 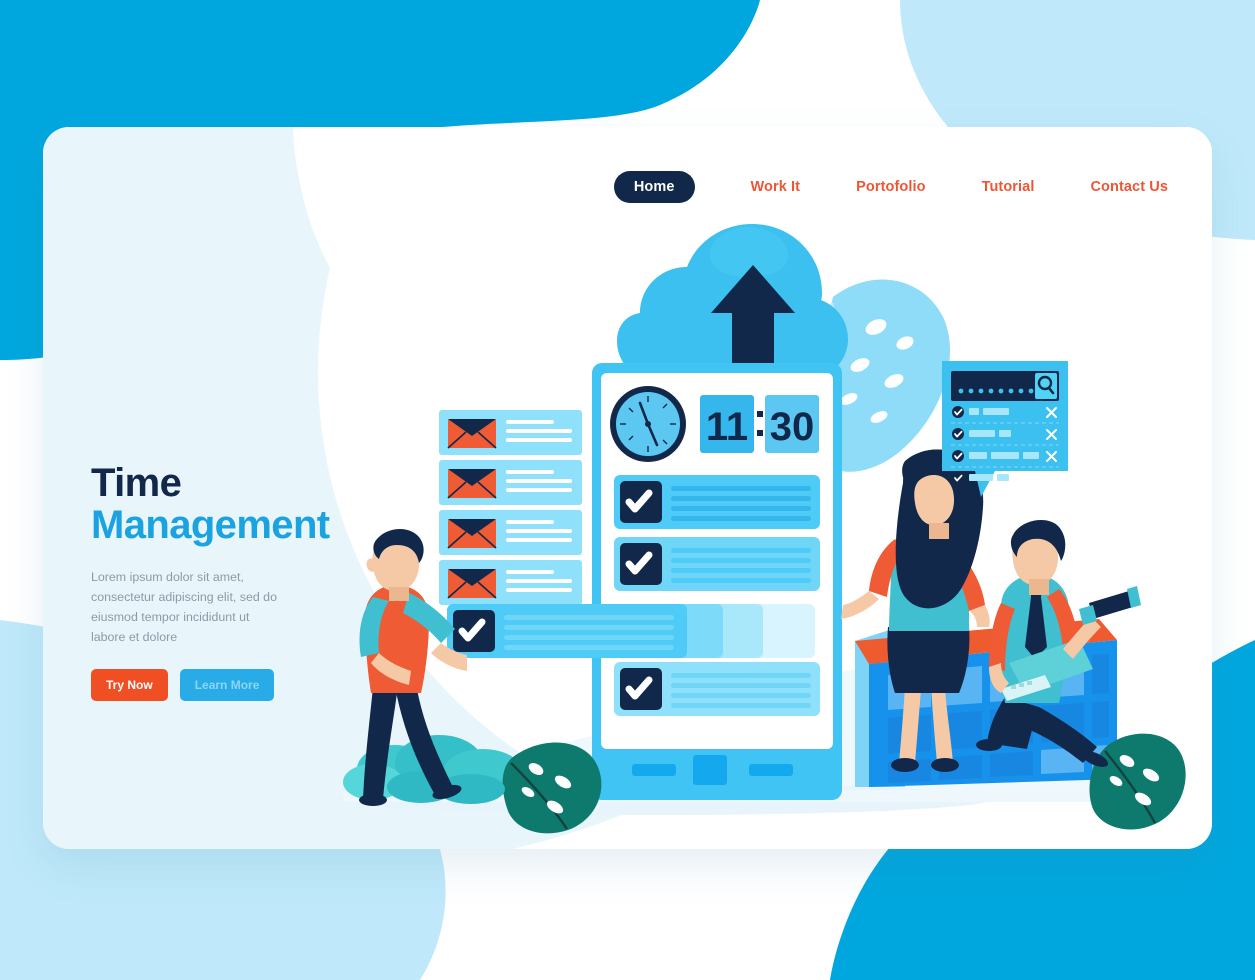 I want to click on nav-item-tutorial: Tutorial, so click(x=1008, y=187).